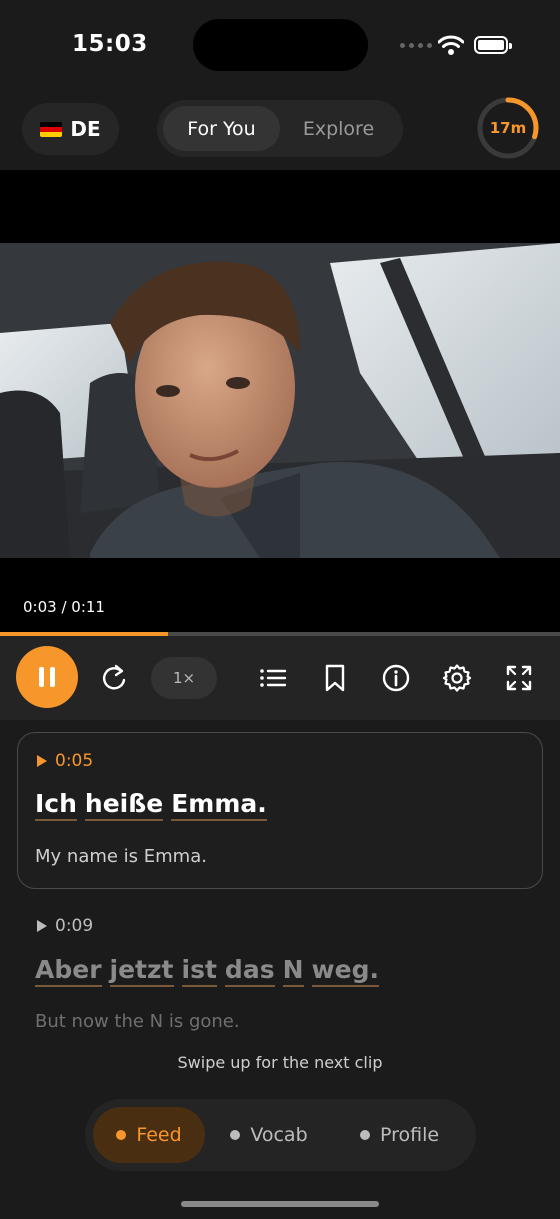 This screenshot has height=1219, width=560. Describe the element at coordinates (159, 1135) in the screenshot. I see `nav-label: Feed` at that location.